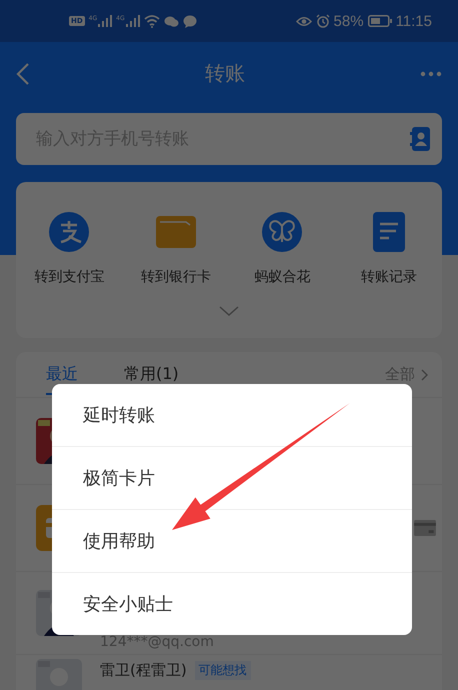 The height and width of the screenshot is (690, 458). I want to click on clock-time: 11:15, so click(414, 21).